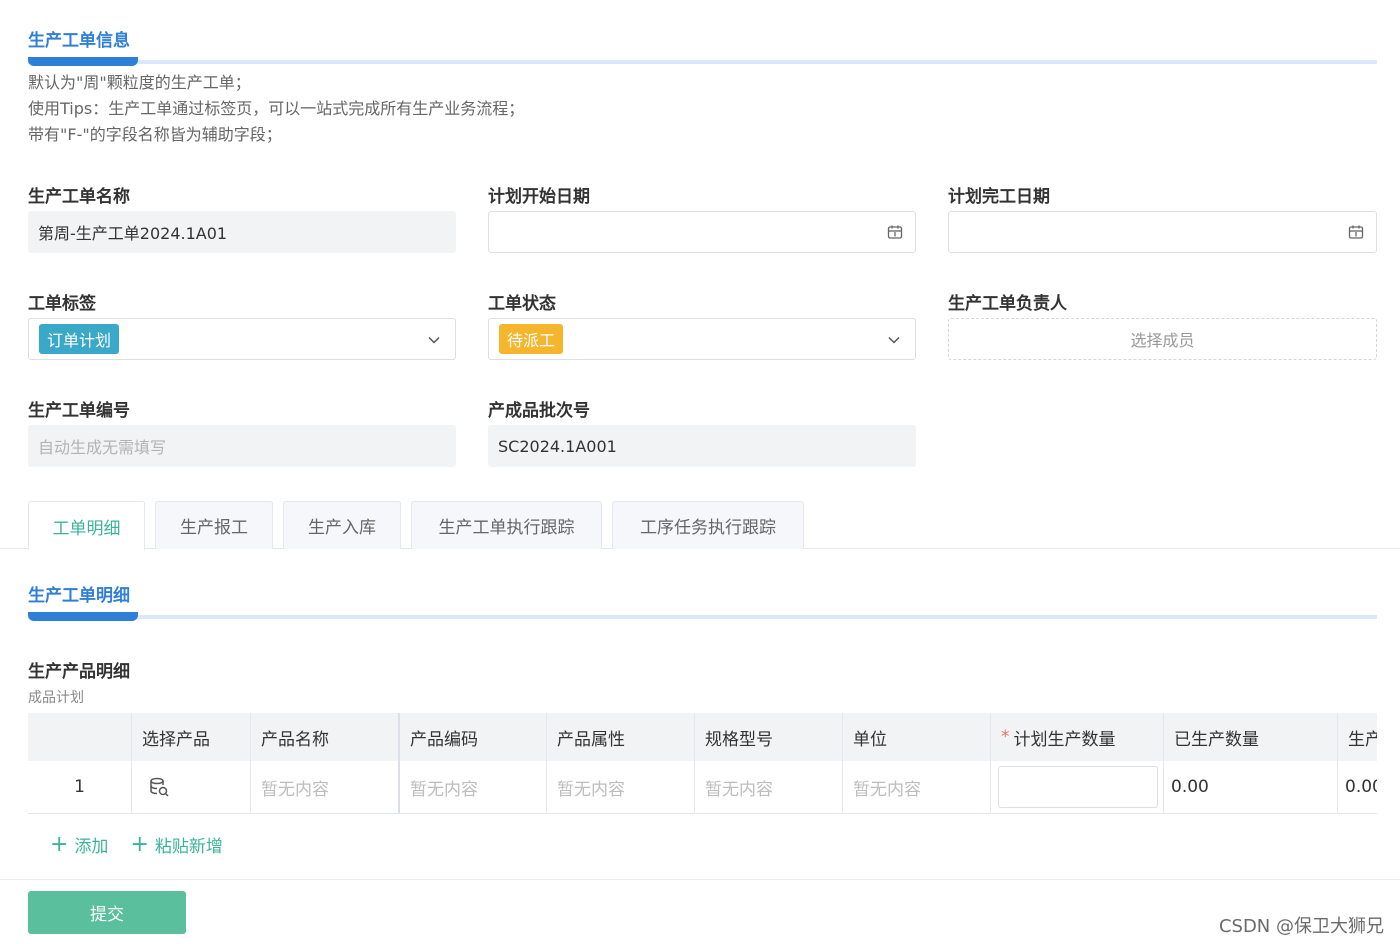 Image resolution: width=1400 pixels, height=944 pixels. I want to click on plan-qty-cell, so click(1076, 787).